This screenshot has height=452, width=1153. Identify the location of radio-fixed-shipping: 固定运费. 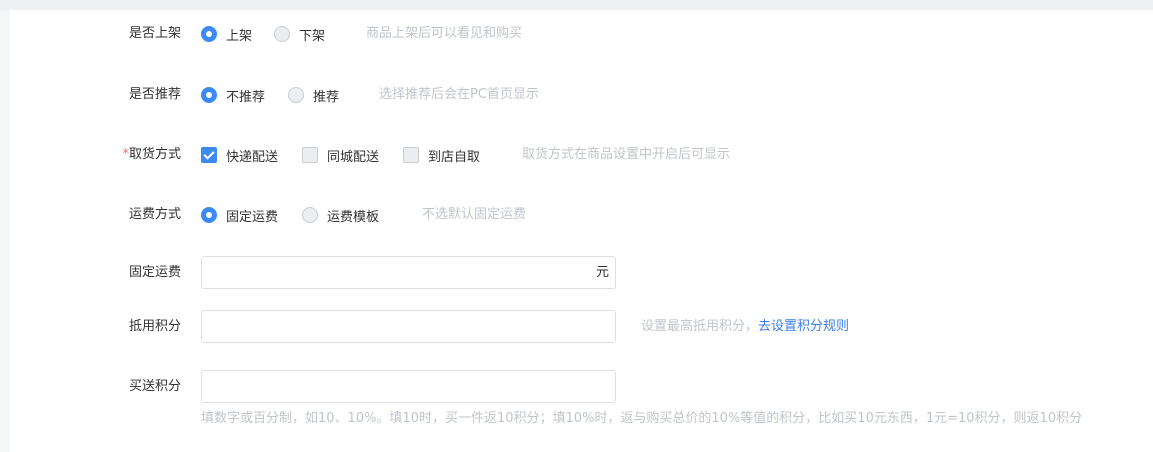
(239, 215).